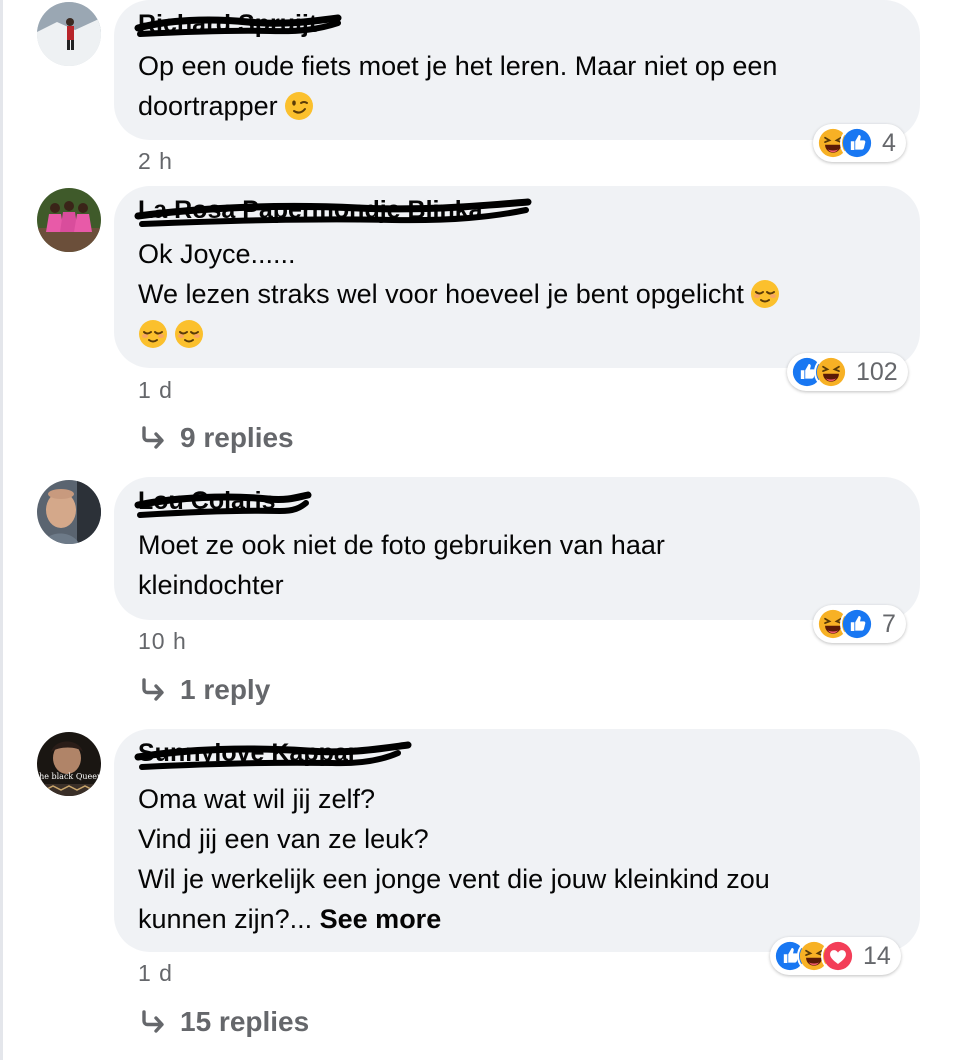 The image size is (964, 1060). What do you see at coordinates (257, 799) in the screenshot?
I see `comment-line: Oma wat wil jij zelf?` at bounding box center [257, 799].